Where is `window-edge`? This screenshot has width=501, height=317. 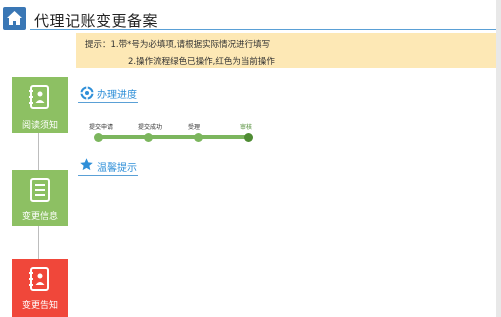
window-edge is located at coordinates (498, 158).